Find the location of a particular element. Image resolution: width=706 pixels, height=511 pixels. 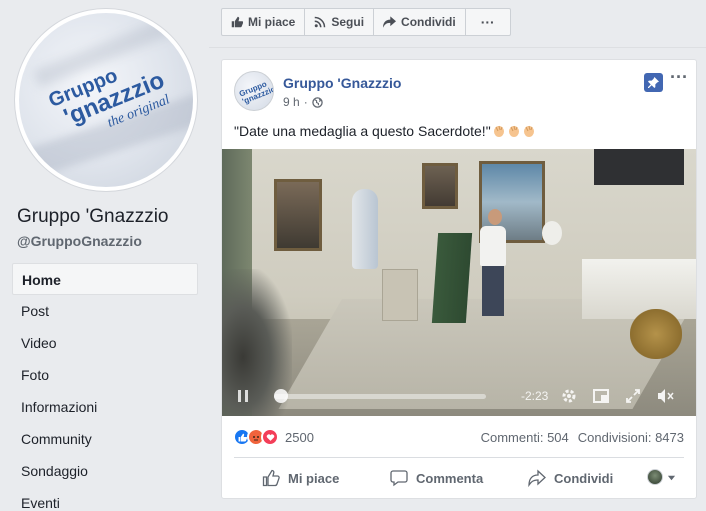

priest-legs is located at coordinates (493, 291).